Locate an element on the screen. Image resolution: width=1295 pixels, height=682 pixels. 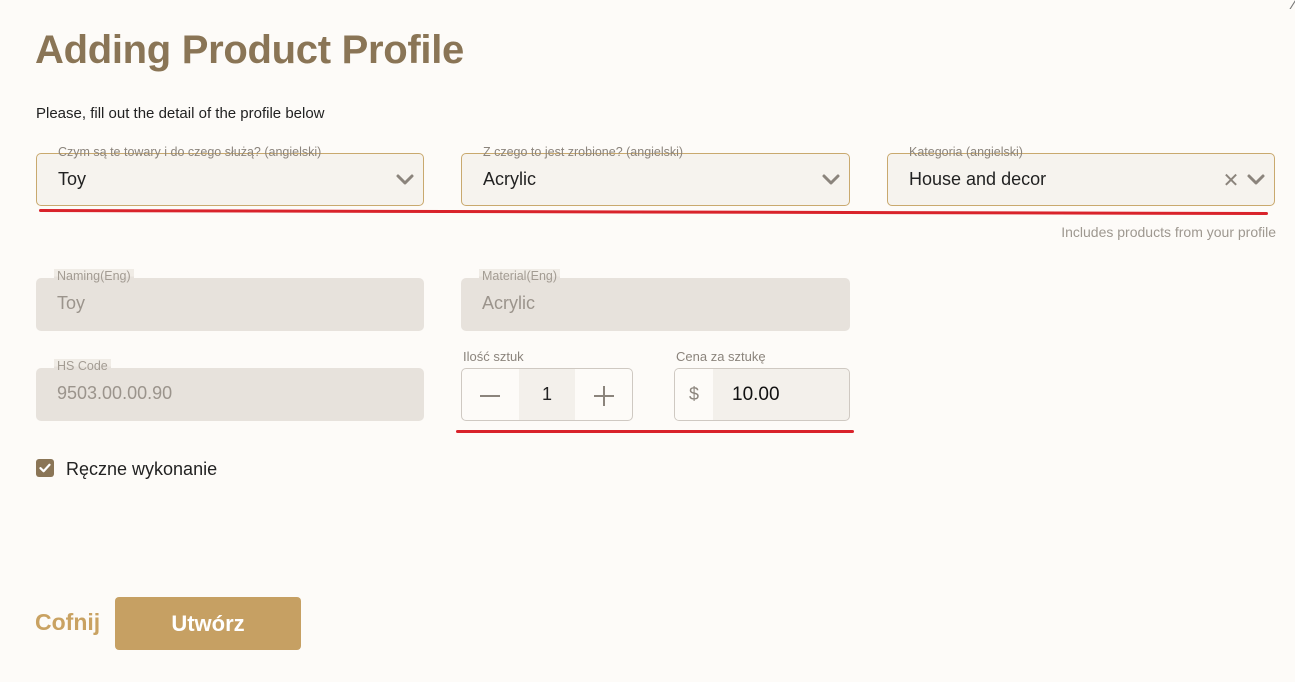
material-select-value: Acrylic is located at coordinates (509, 179).